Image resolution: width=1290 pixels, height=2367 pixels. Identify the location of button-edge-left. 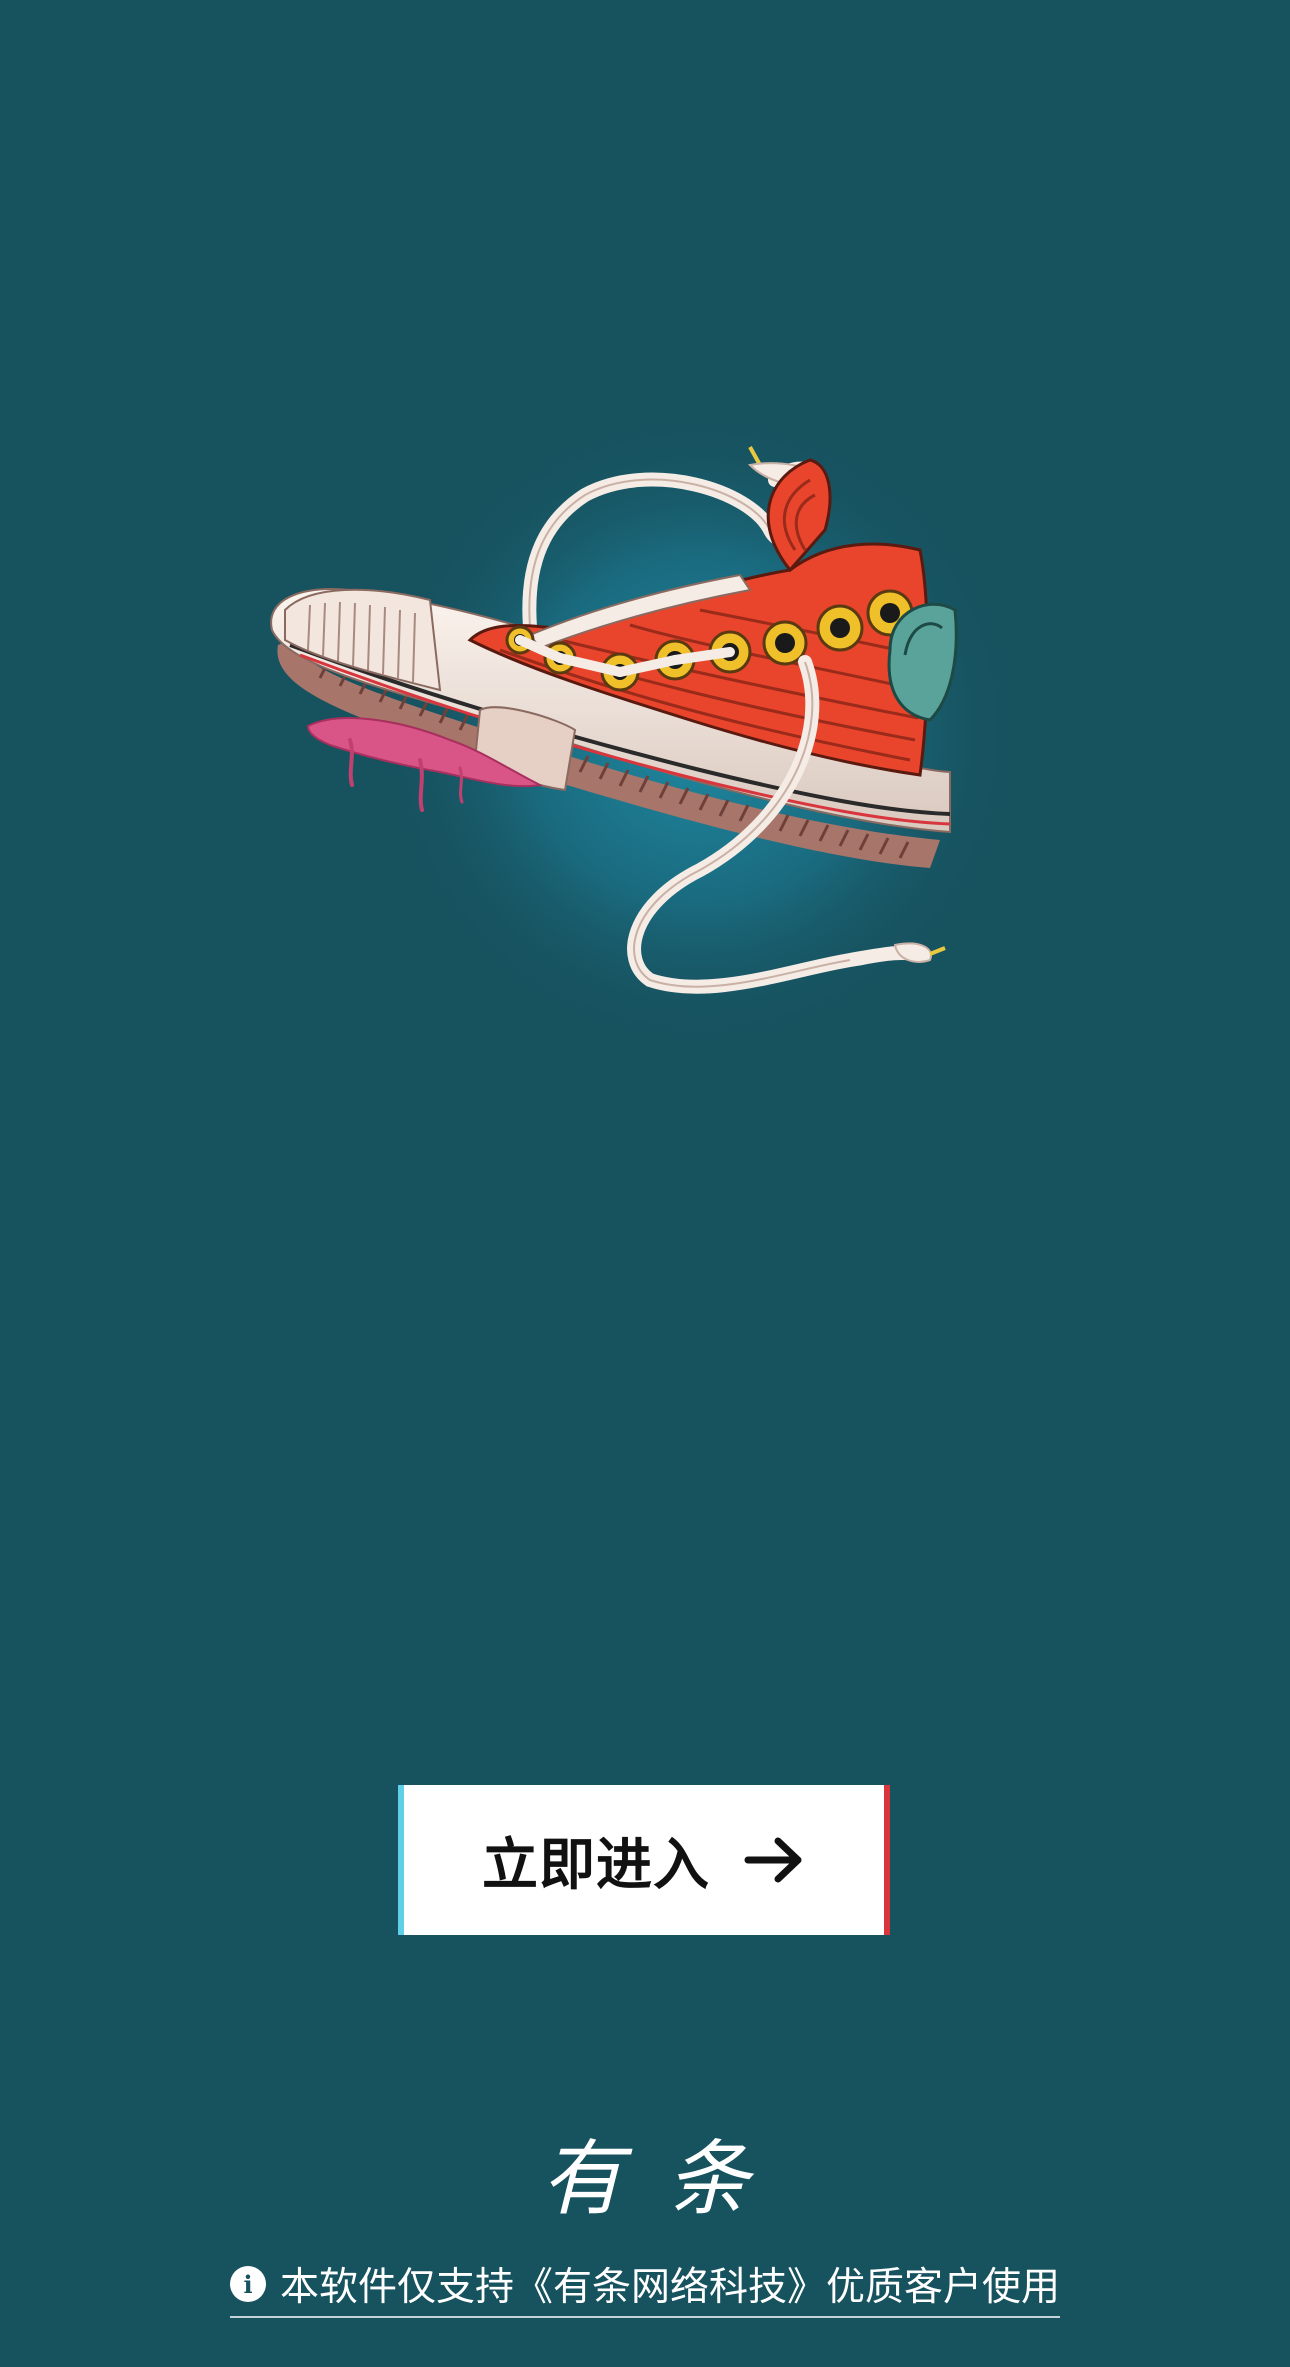
(401, 1860).